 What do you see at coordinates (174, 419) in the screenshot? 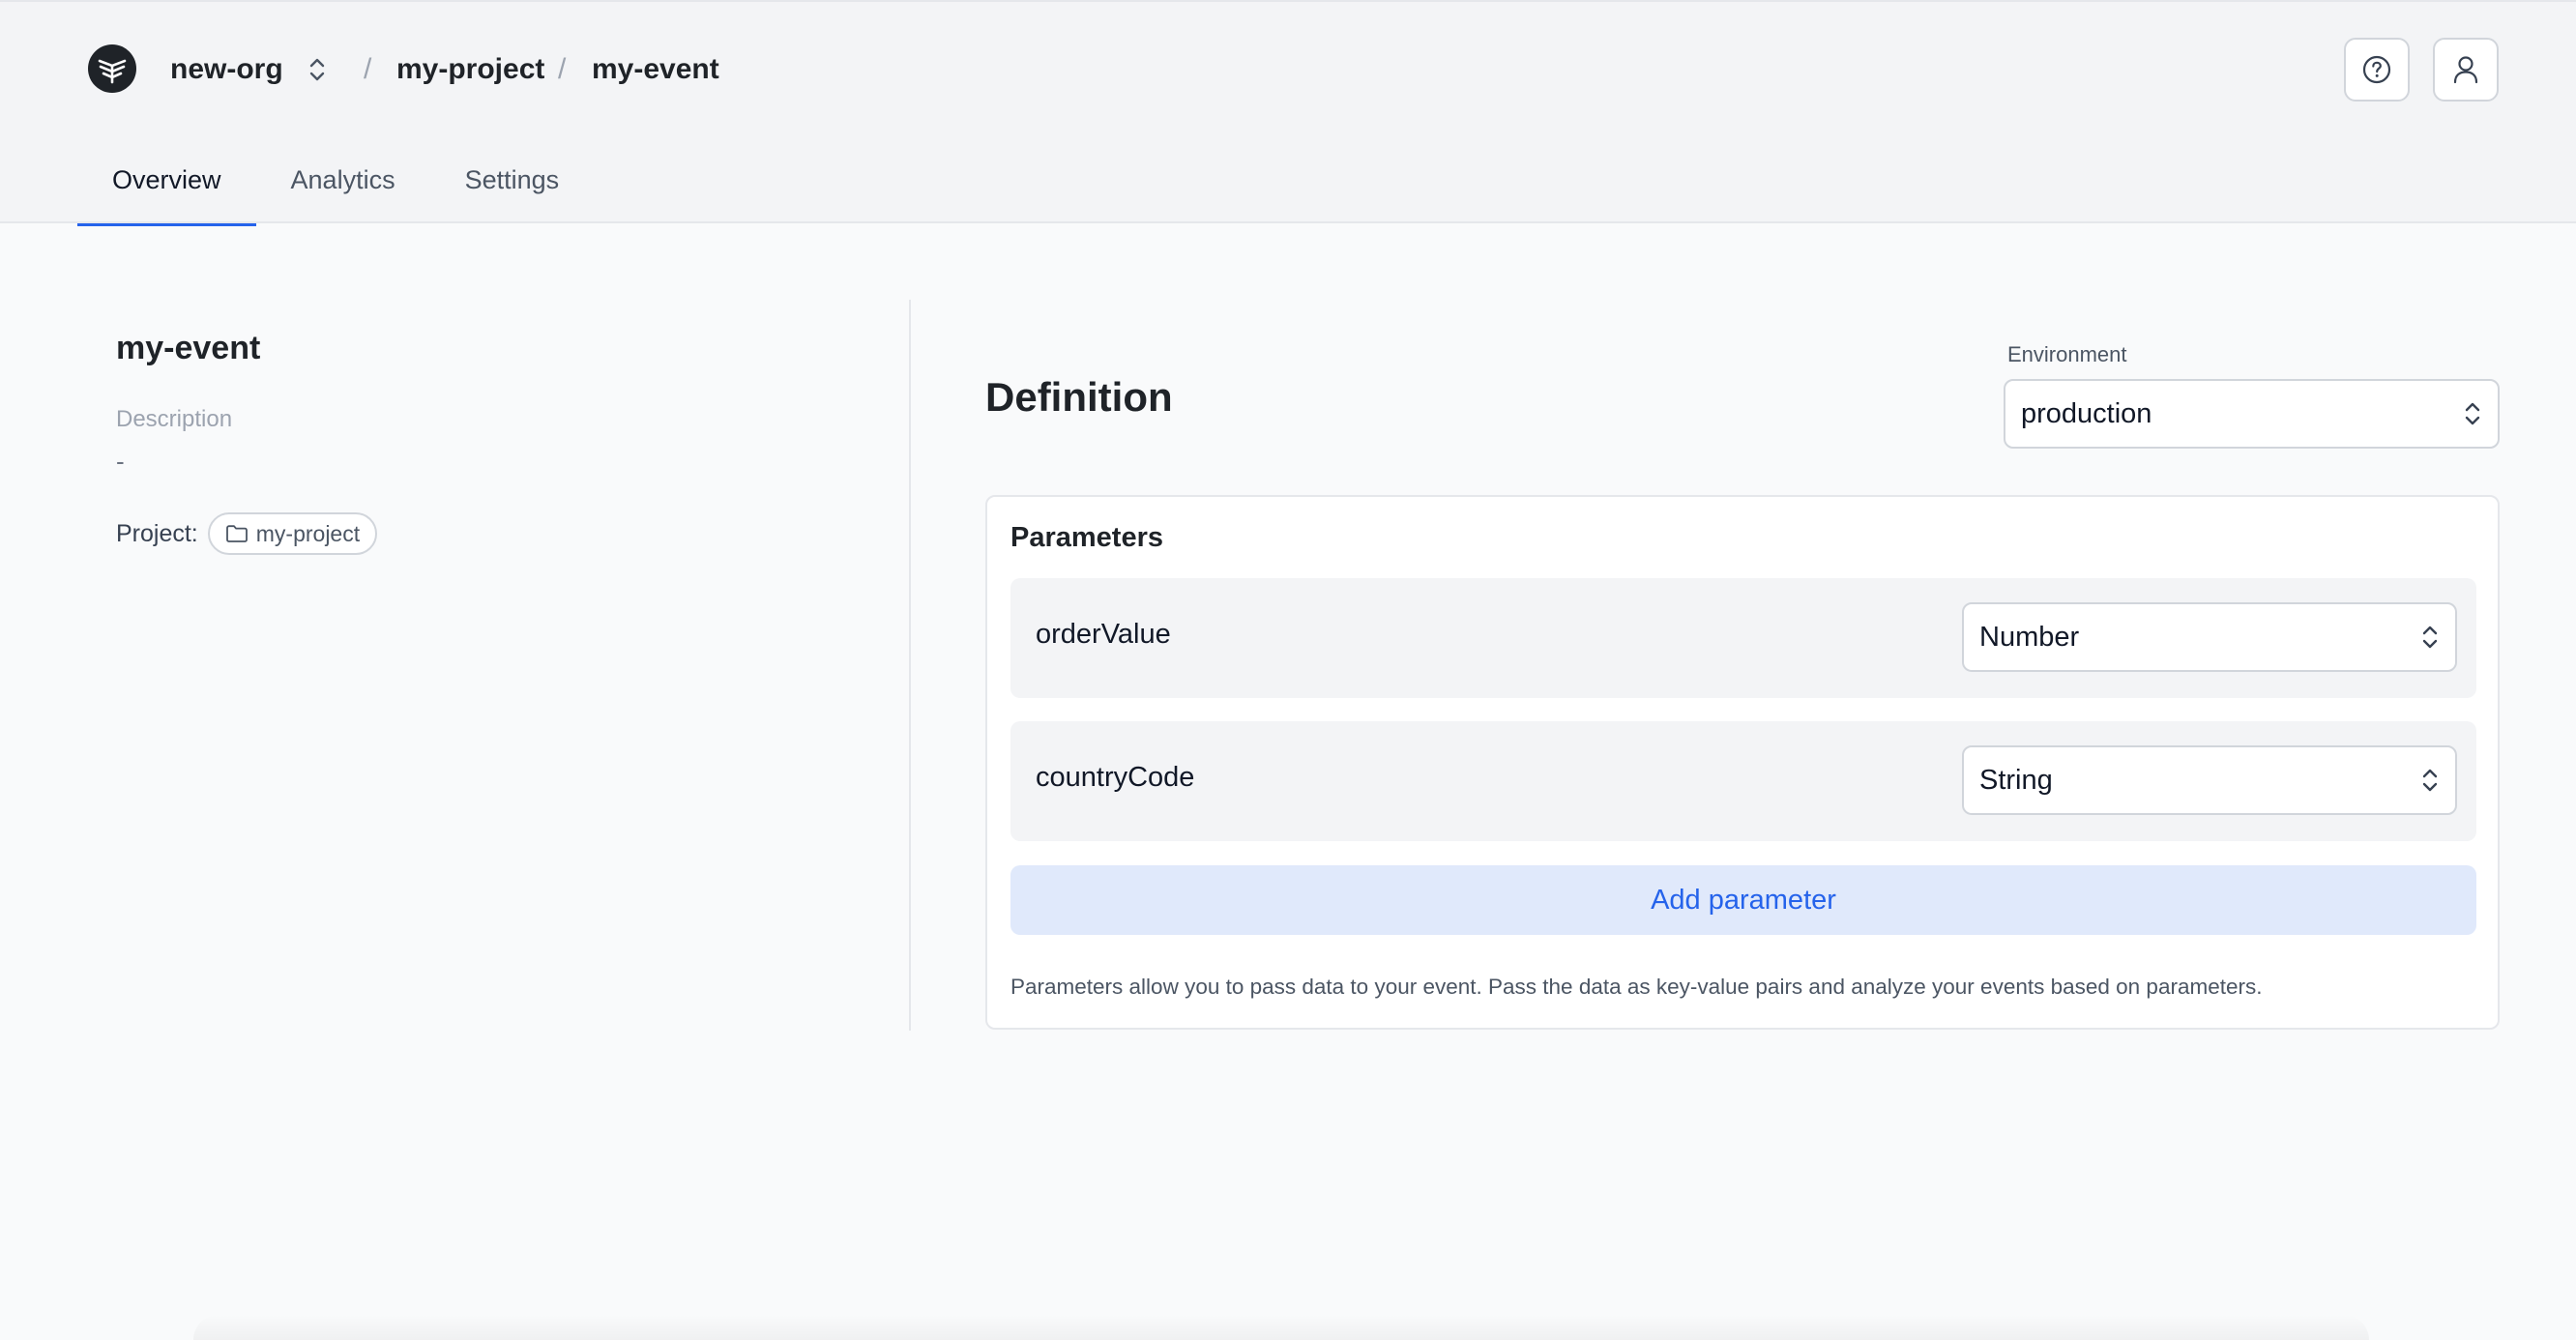
I see `description-label: Description` at bounding box center [174, 419].